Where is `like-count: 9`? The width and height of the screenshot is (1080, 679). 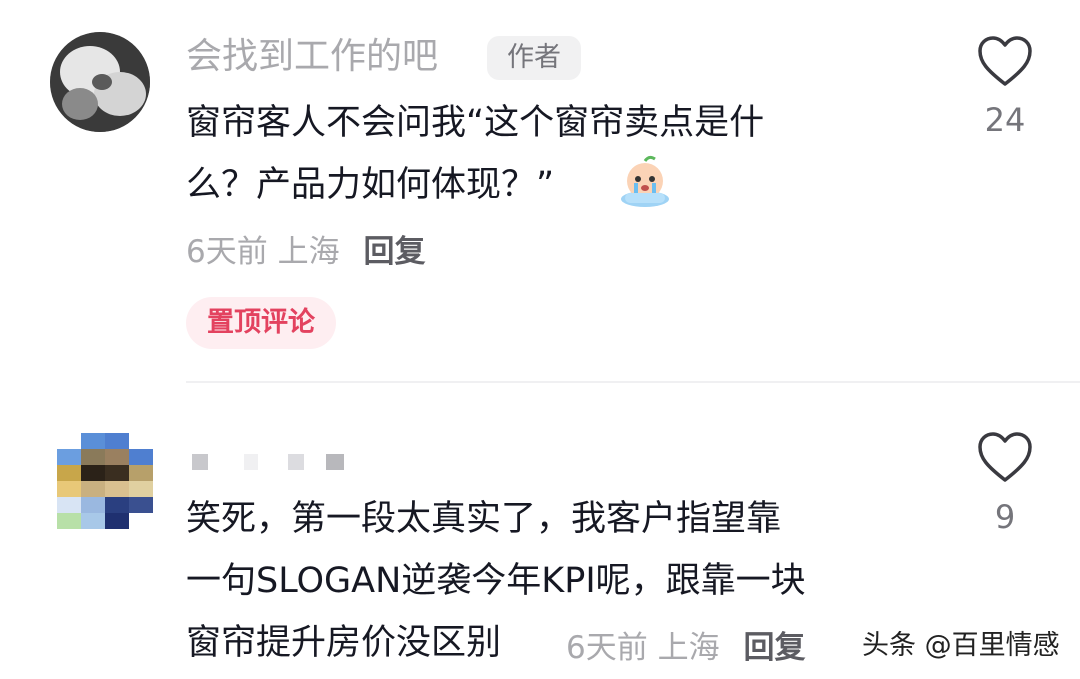 like-count: 9 is located at coordinates (1005, 517).